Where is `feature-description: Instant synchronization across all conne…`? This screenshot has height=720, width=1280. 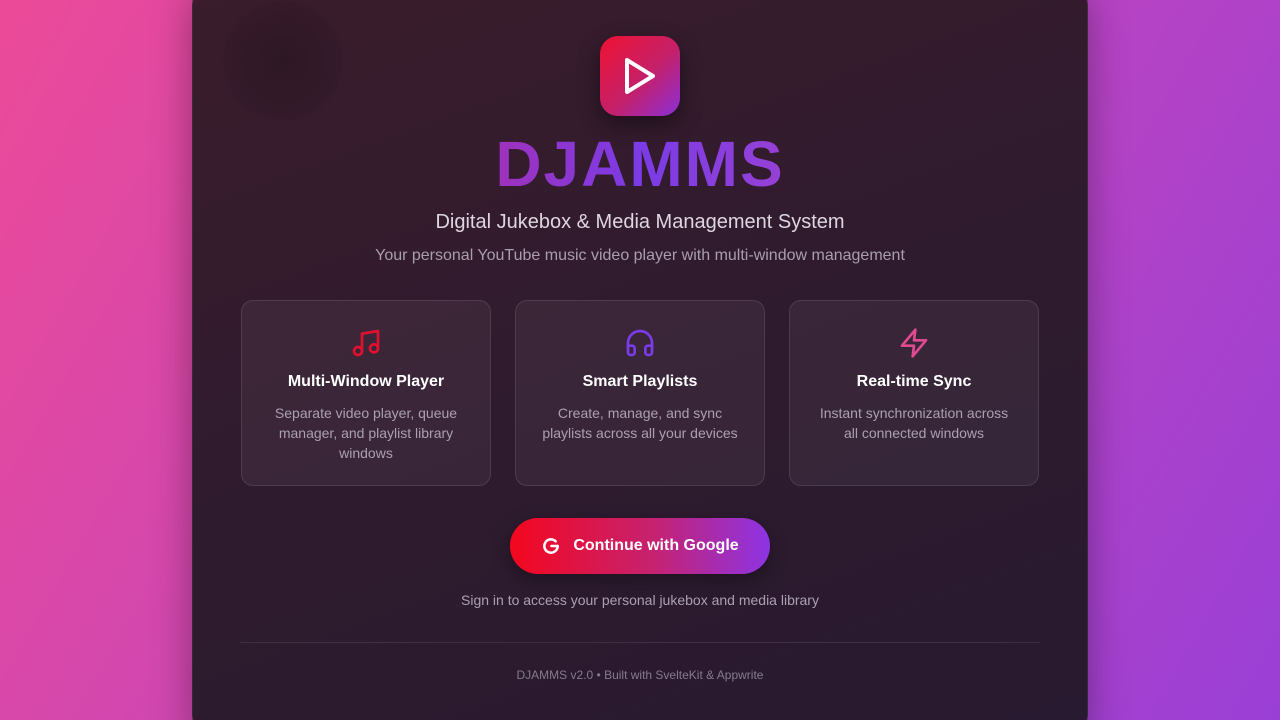
feature-description: Instant synchronization across all conne… is located at coordinates (914, 423).